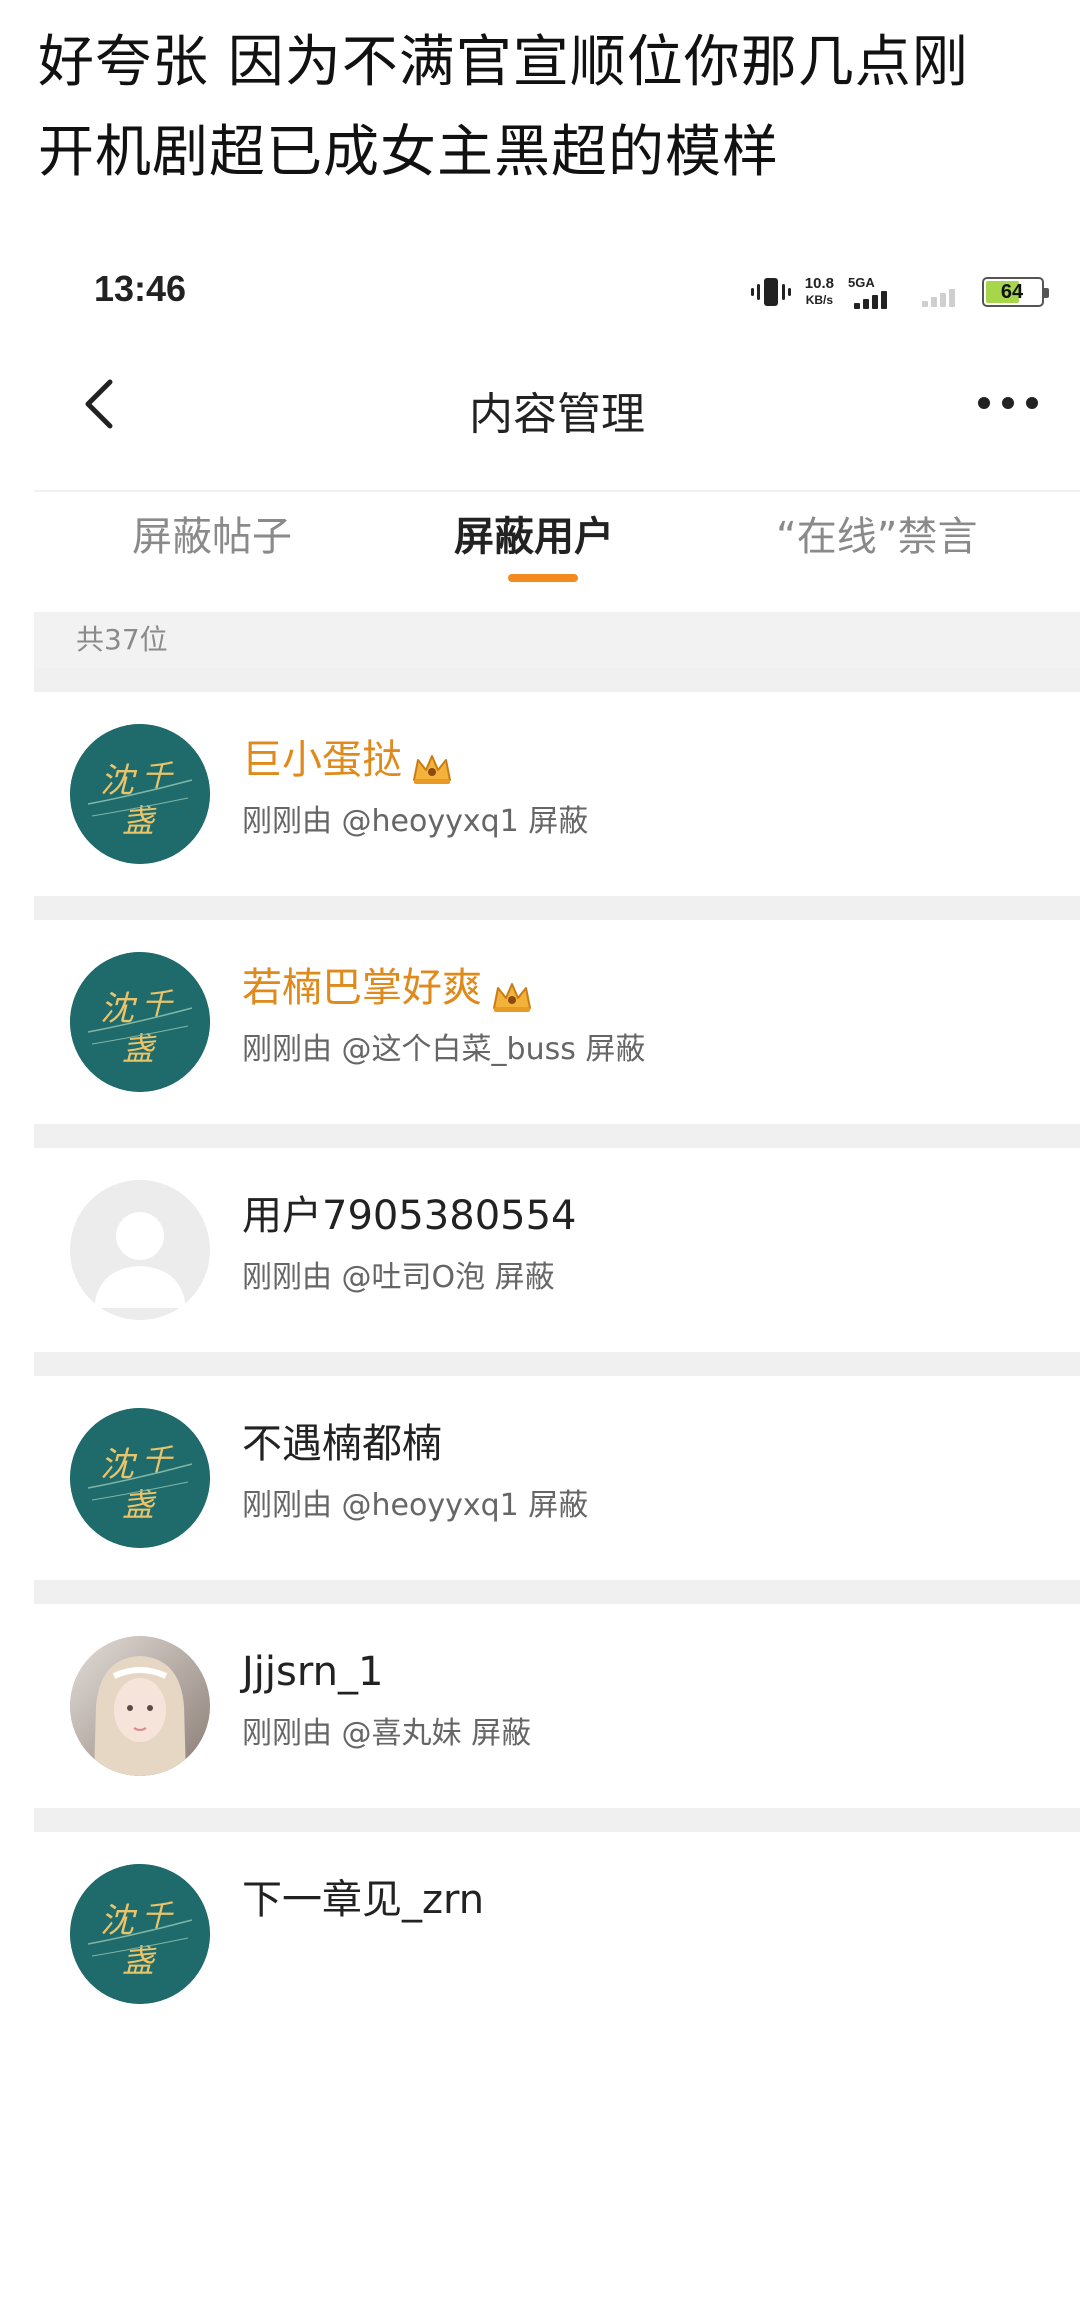 This screenshot has height=2303, width=1080. What do you see at coordinates (557, 1934) in the screenshot?
I see `list-item: 沈千盏下一章见_zrn` at bounding box center [557, 1934].